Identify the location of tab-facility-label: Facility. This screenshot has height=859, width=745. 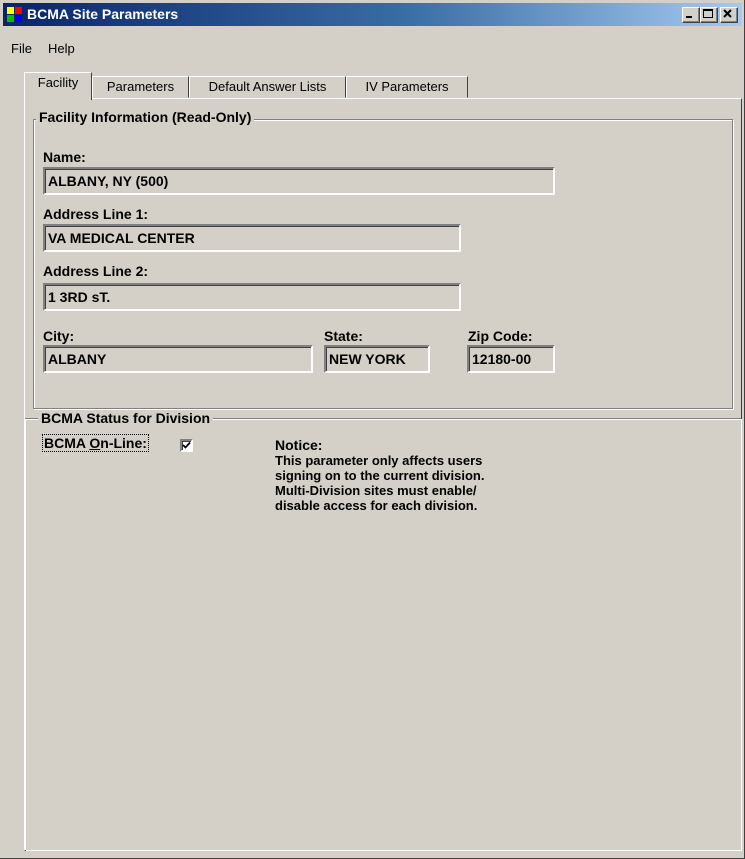
(58, 82).